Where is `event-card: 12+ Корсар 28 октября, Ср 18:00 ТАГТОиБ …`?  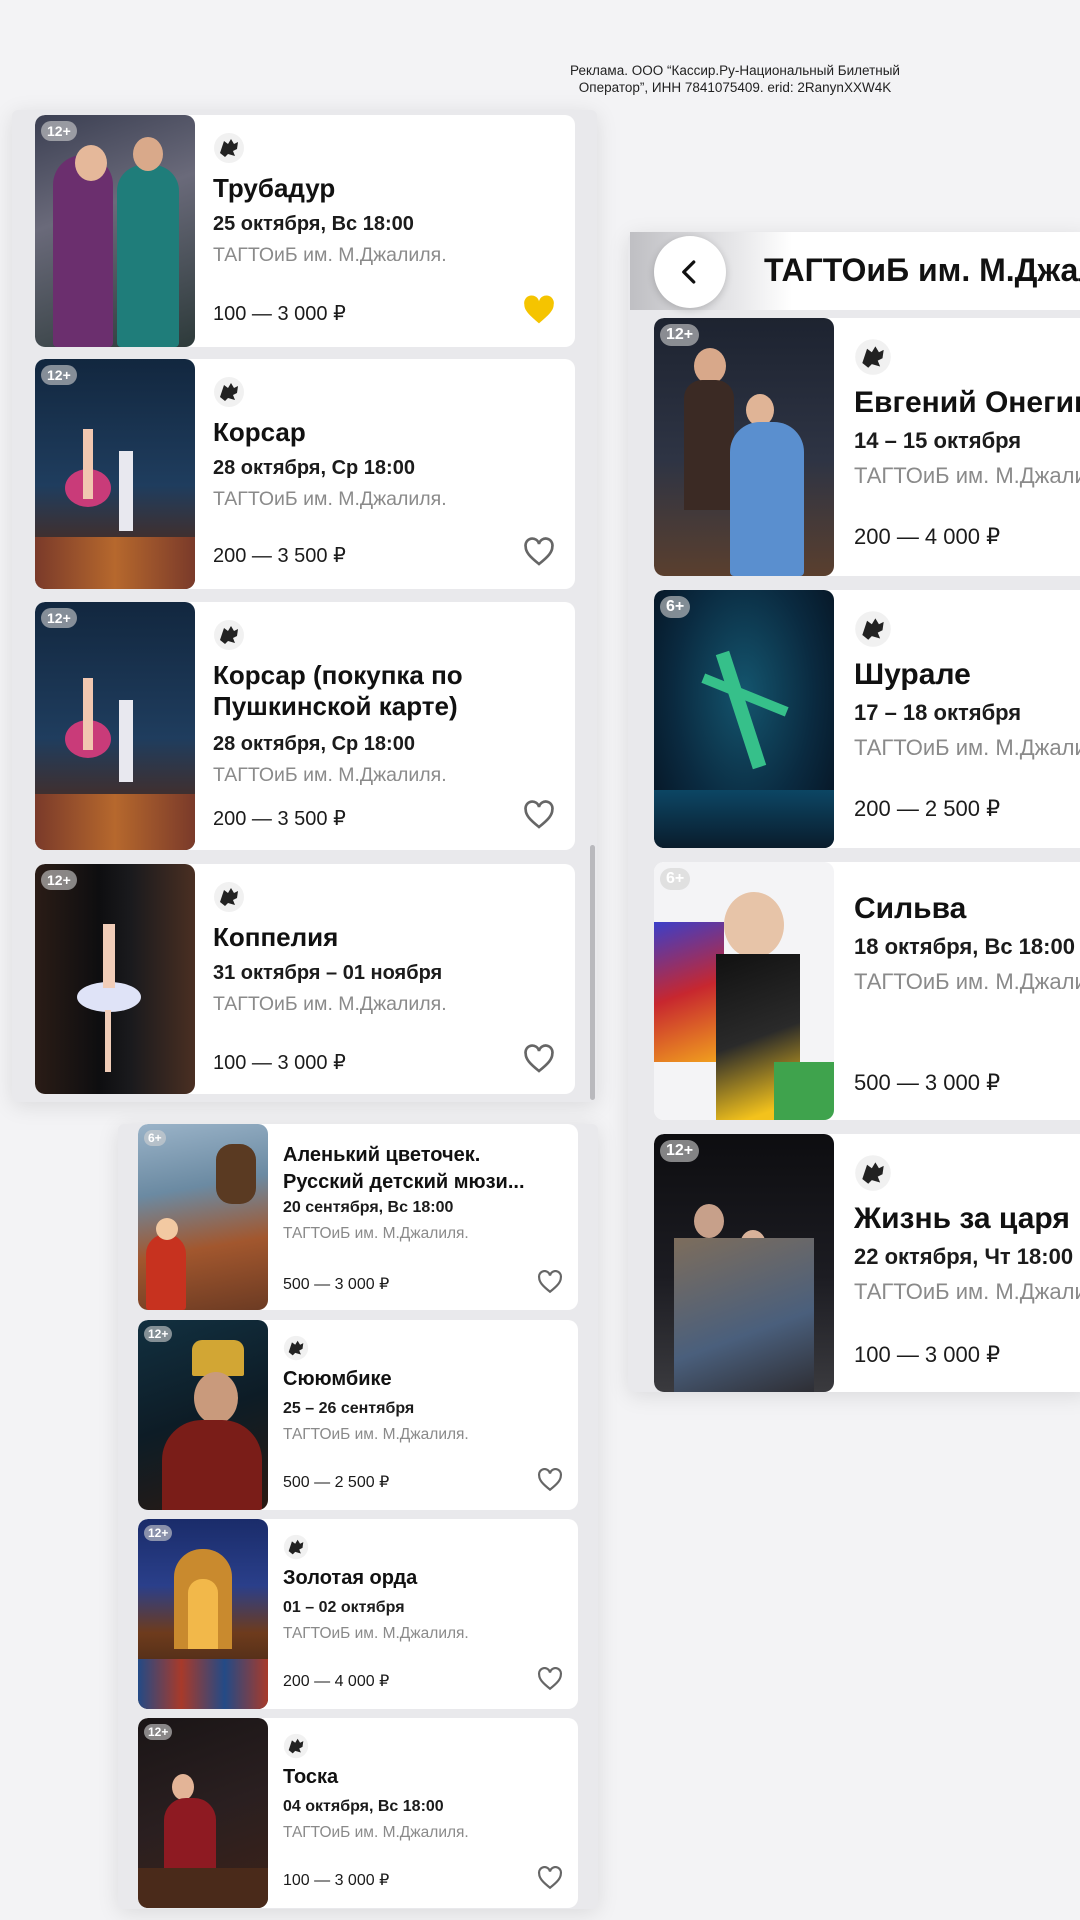
event-card: 12+ Корсар 28 октября, Ср 18:00 ТАГТОиБ … is located at coordinates (305, 474).